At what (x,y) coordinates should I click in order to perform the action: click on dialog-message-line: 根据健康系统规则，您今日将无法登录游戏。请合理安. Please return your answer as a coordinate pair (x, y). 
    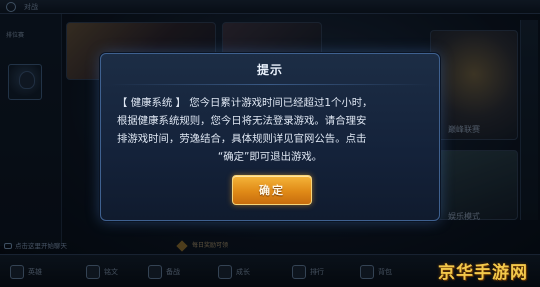
    Looking at the image, I should click on (242, 121).